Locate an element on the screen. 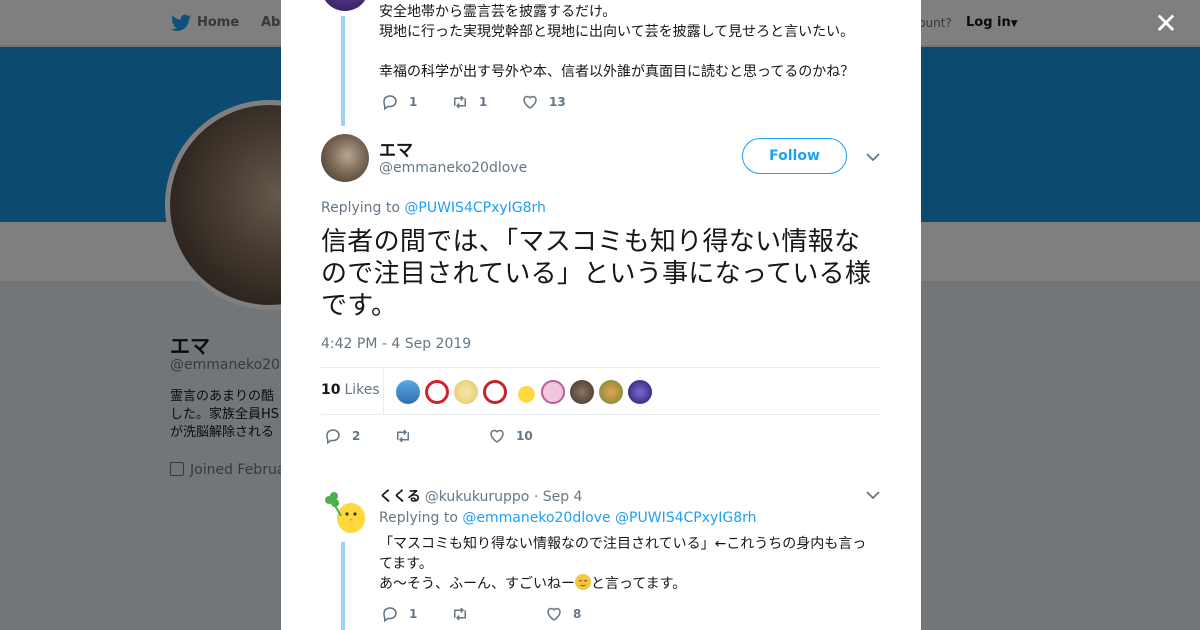 This screenshot has width=1200, height=630. retweet-button: 1 is located at coordinates (472, 102).